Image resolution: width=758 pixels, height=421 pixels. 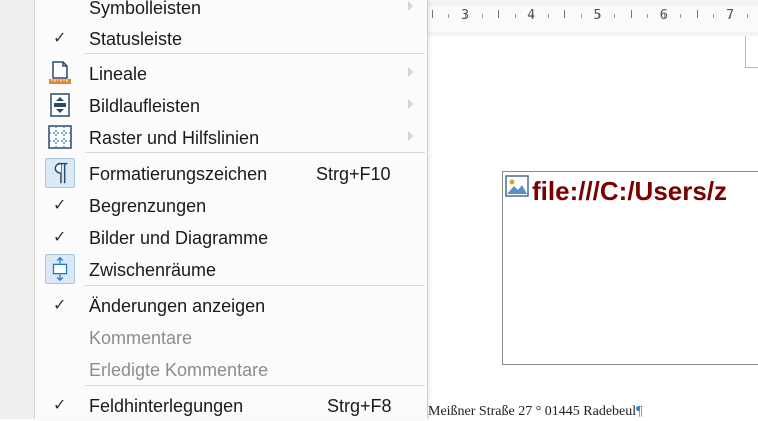 I want to click on menu-item-aenderungen-anzeigen: ✓ Änderungen anzeigen, so click(x=231, y=305).